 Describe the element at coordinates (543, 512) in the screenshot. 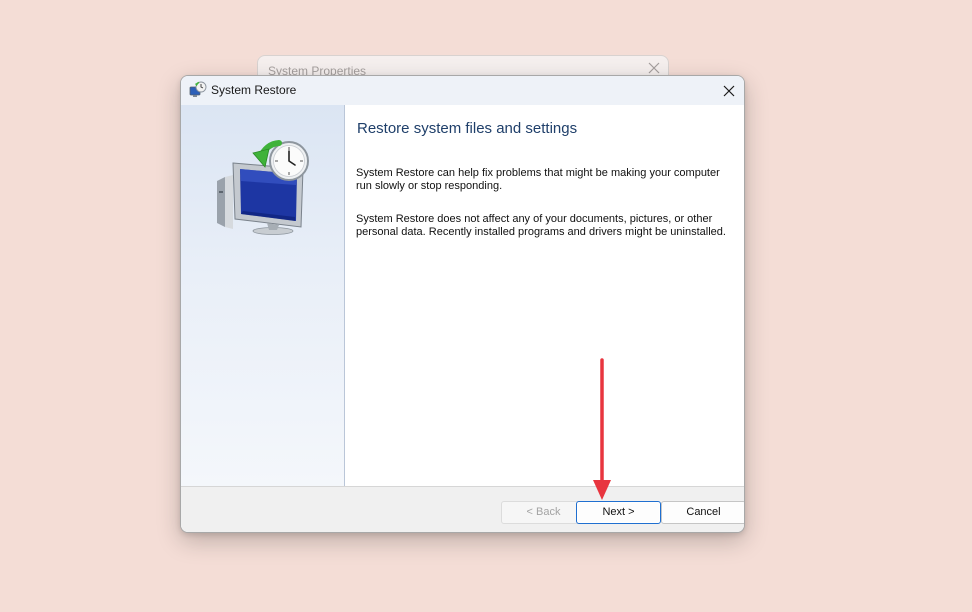

I see `back-button: < Back` at that location.